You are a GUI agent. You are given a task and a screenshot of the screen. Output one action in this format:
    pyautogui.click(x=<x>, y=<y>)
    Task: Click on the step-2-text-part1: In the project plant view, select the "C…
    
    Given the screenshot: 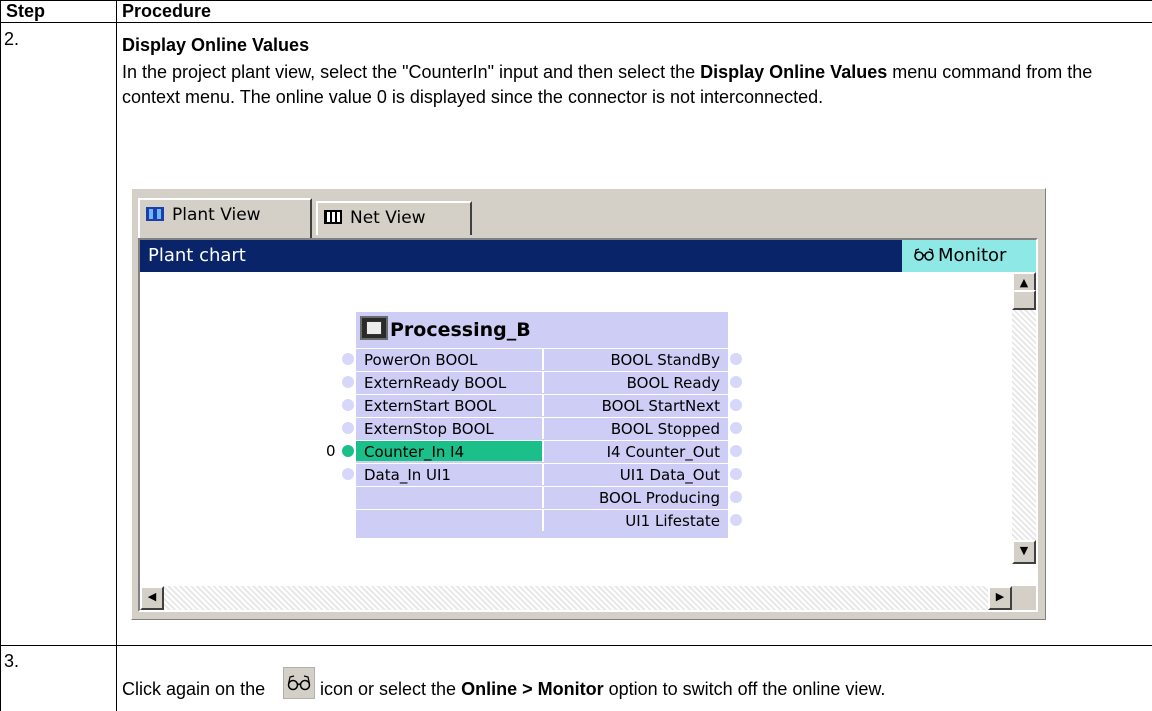 What is the action you would take?
    pyautogui.click(x=411, y=72)
    